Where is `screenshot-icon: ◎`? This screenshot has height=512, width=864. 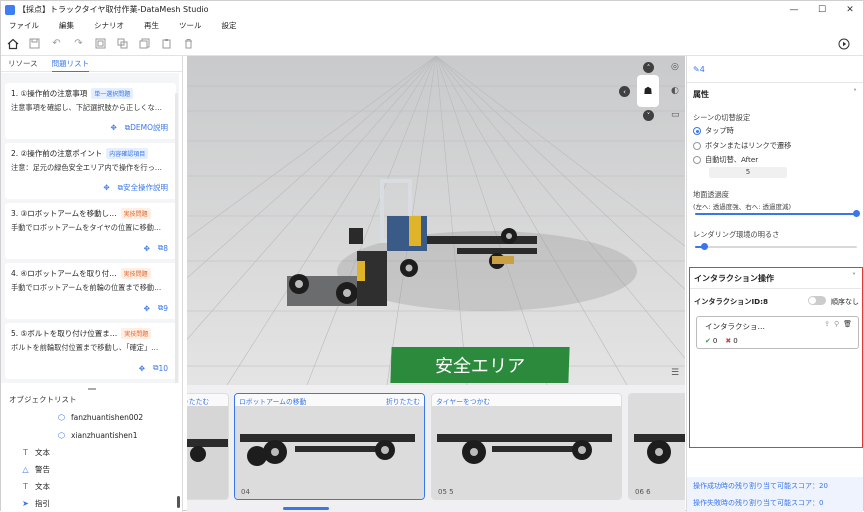 screenshot-icon: ◎ is located at coordinates (676, 67).